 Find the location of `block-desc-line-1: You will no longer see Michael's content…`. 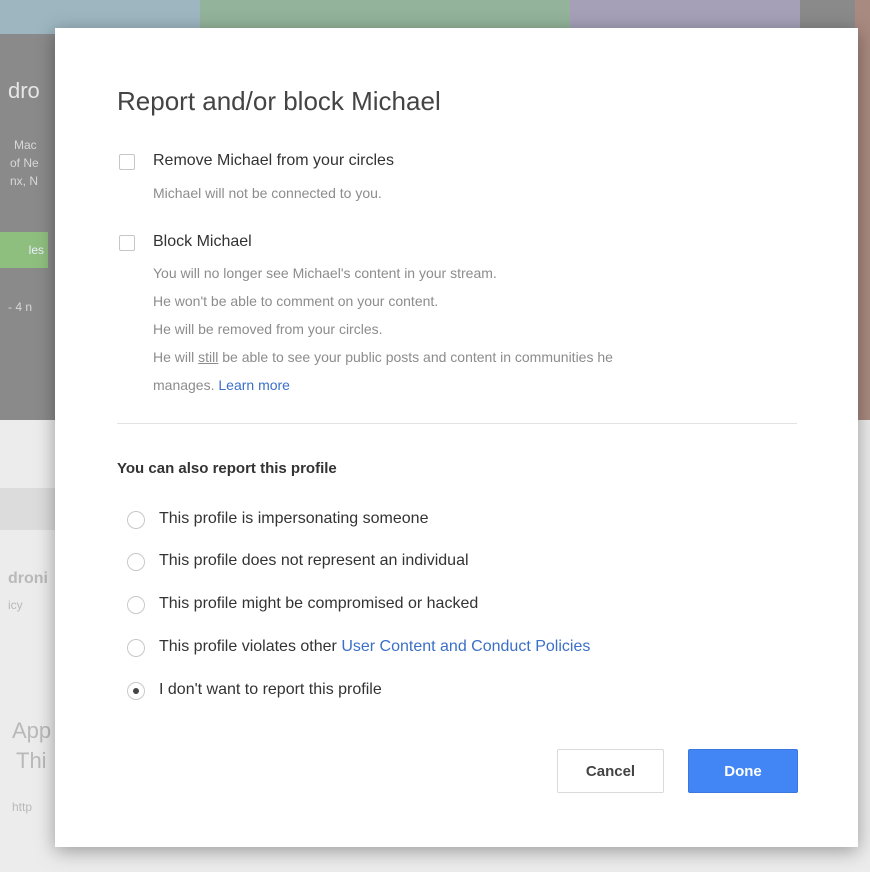

block-desc-line-1: You will no longer see Michael's content… is located at coordinates (325, 273).